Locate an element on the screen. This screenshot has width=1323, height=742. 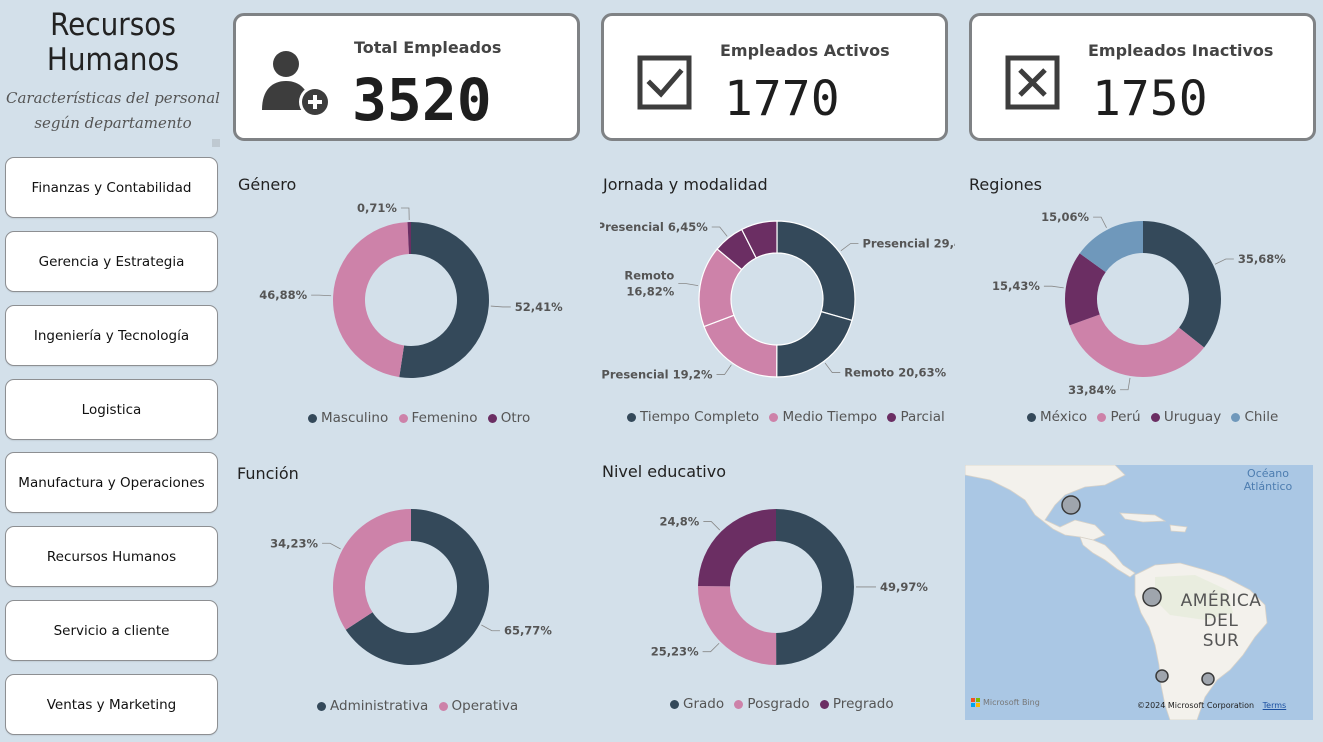
nav-button-servicio: Servicio a cliente is located at coordinates (111, 630).